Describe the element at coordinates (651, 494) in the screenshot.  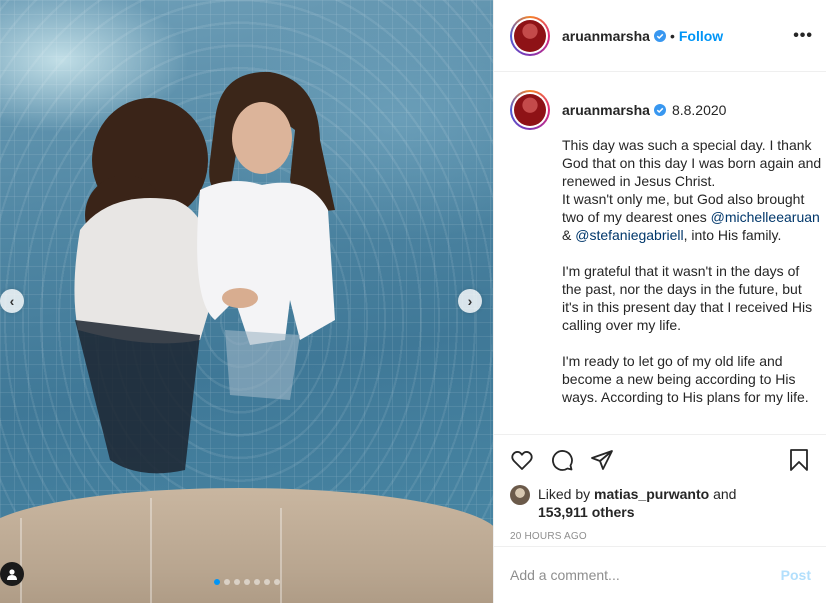
I see `liker-username: matias_purwanto` at that location.